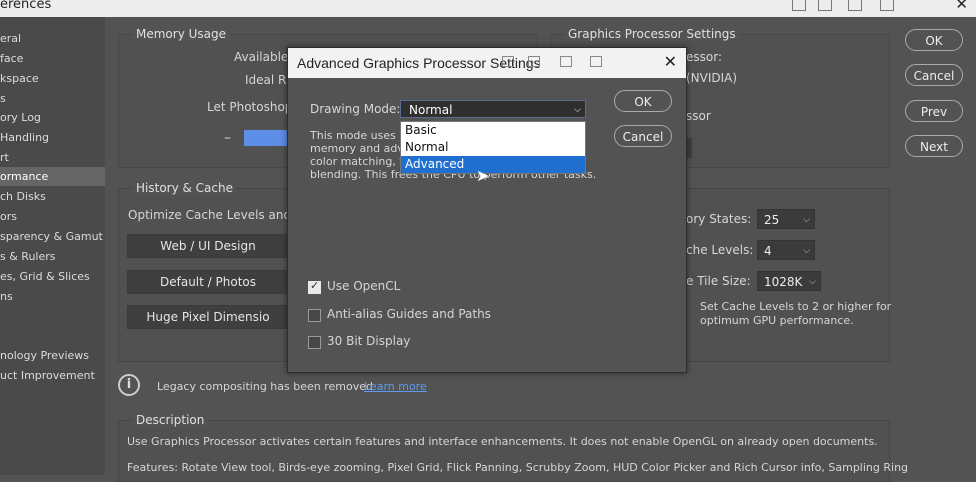  I want to click on mouse-cursor-icon: ➤, so click(483, 175).